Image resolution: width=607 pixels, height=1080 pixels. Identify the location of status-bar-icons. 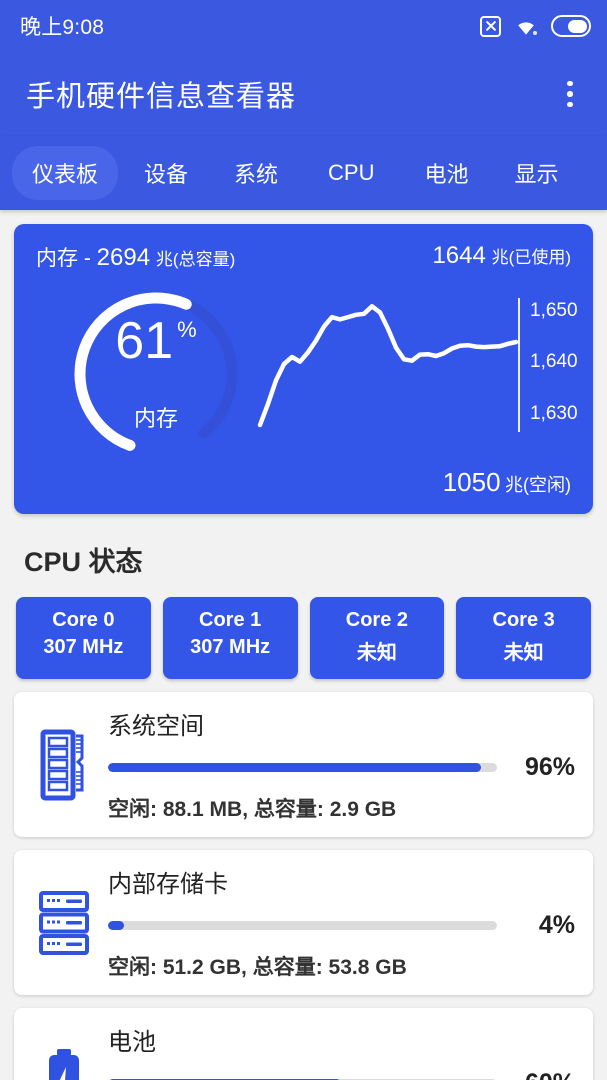
(535, 26).